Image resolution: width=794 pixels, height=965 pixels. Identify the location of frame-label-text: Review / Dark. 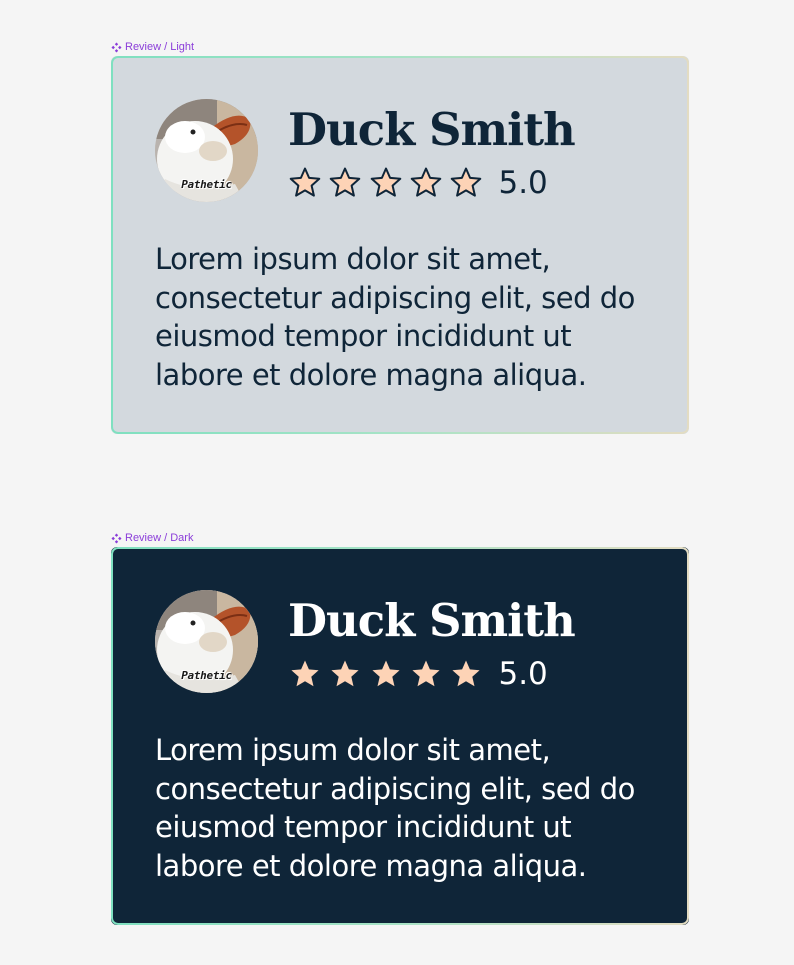
(159, 538).